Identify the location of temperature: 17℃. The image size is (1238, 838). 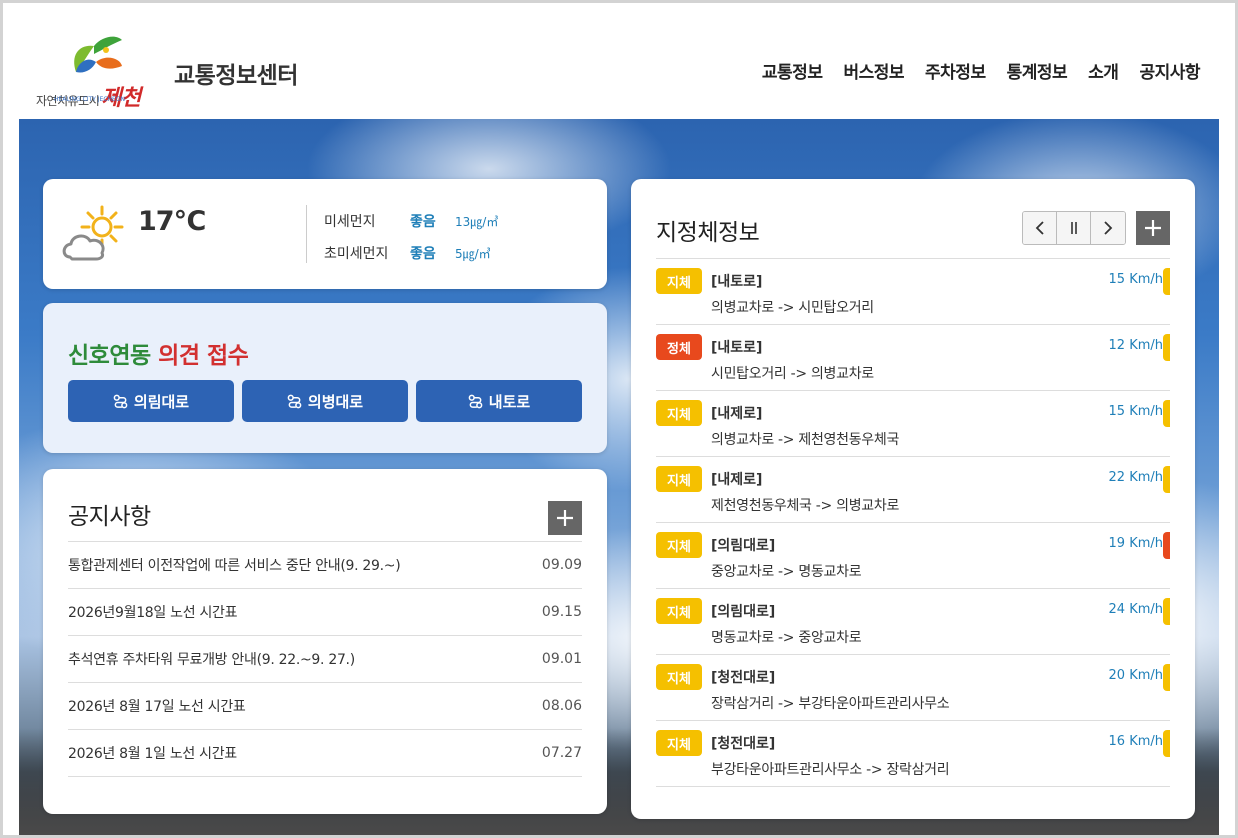
(172, 221).